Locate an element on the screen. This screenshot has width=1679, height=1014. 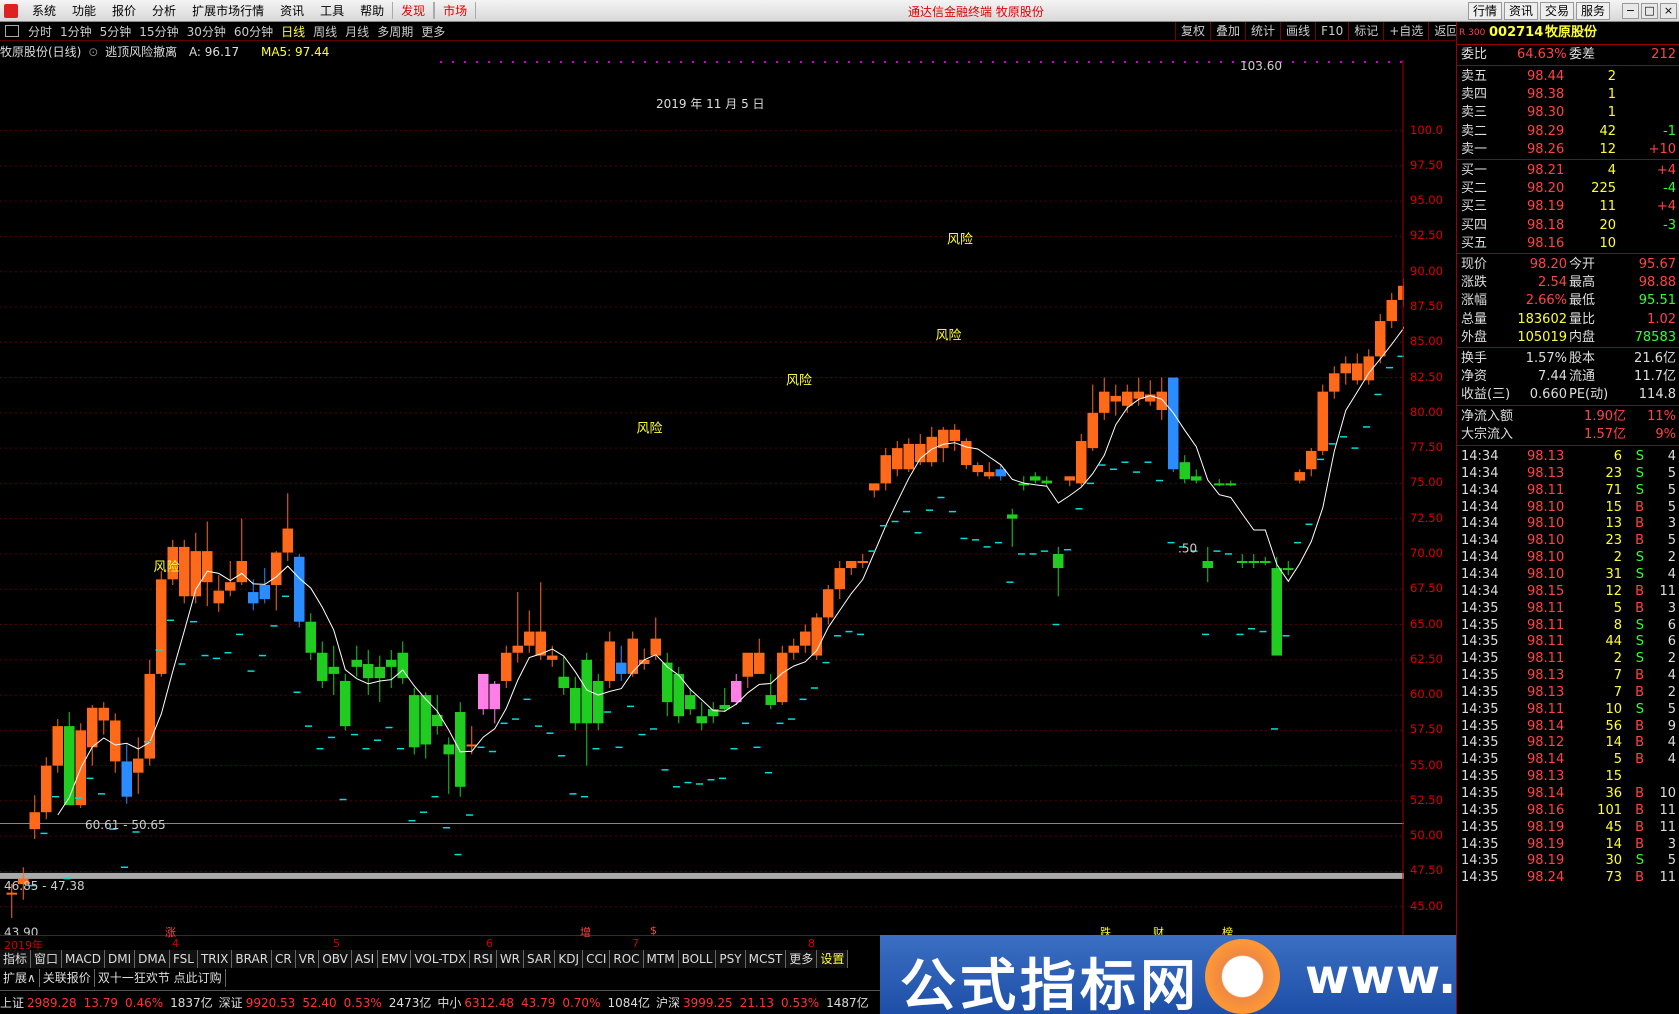
menu-item-highlight: 市场 is located at coordinates (455, 10).